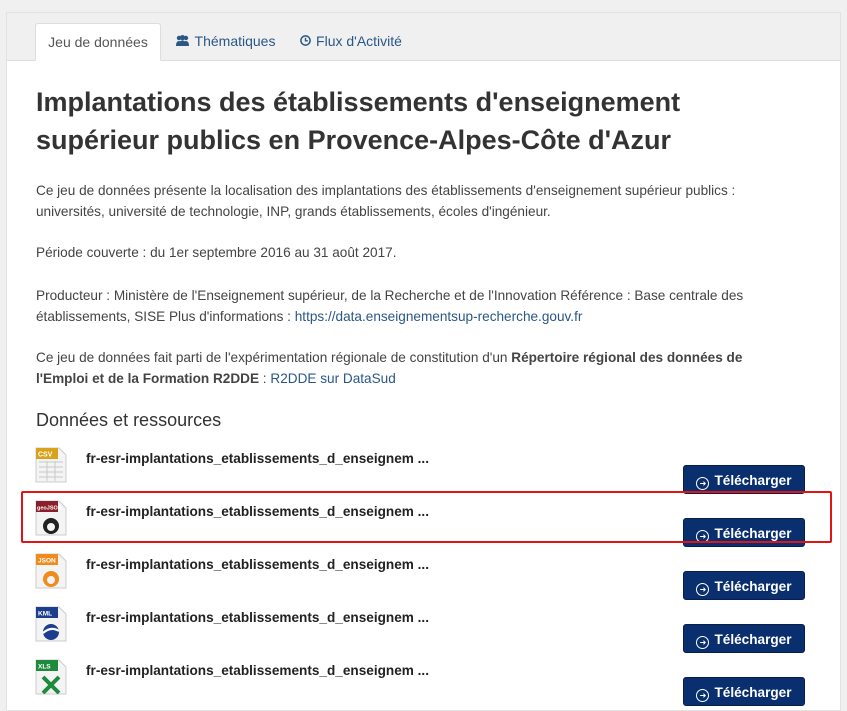 The image size is (847, 711). I want to click on xls-file-icon: XLS, so click(51, 677).